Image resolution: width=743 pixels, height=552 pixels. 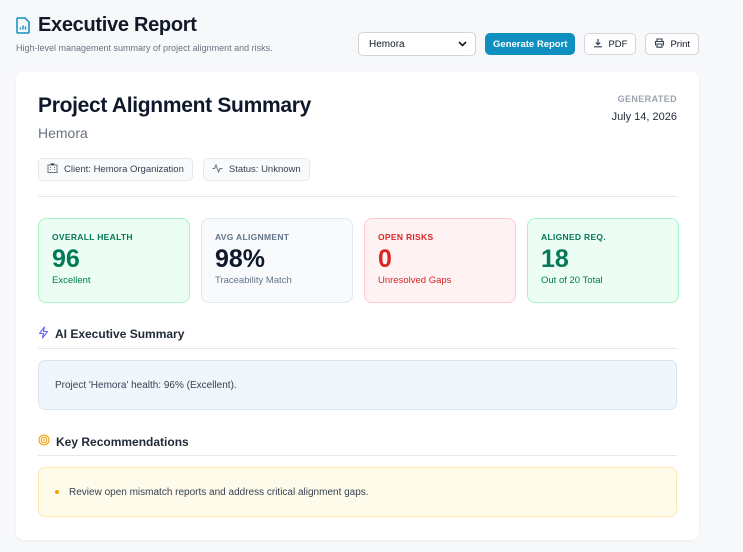 I want to click on metric-sub: Excellent, so click(x=71, y=280).